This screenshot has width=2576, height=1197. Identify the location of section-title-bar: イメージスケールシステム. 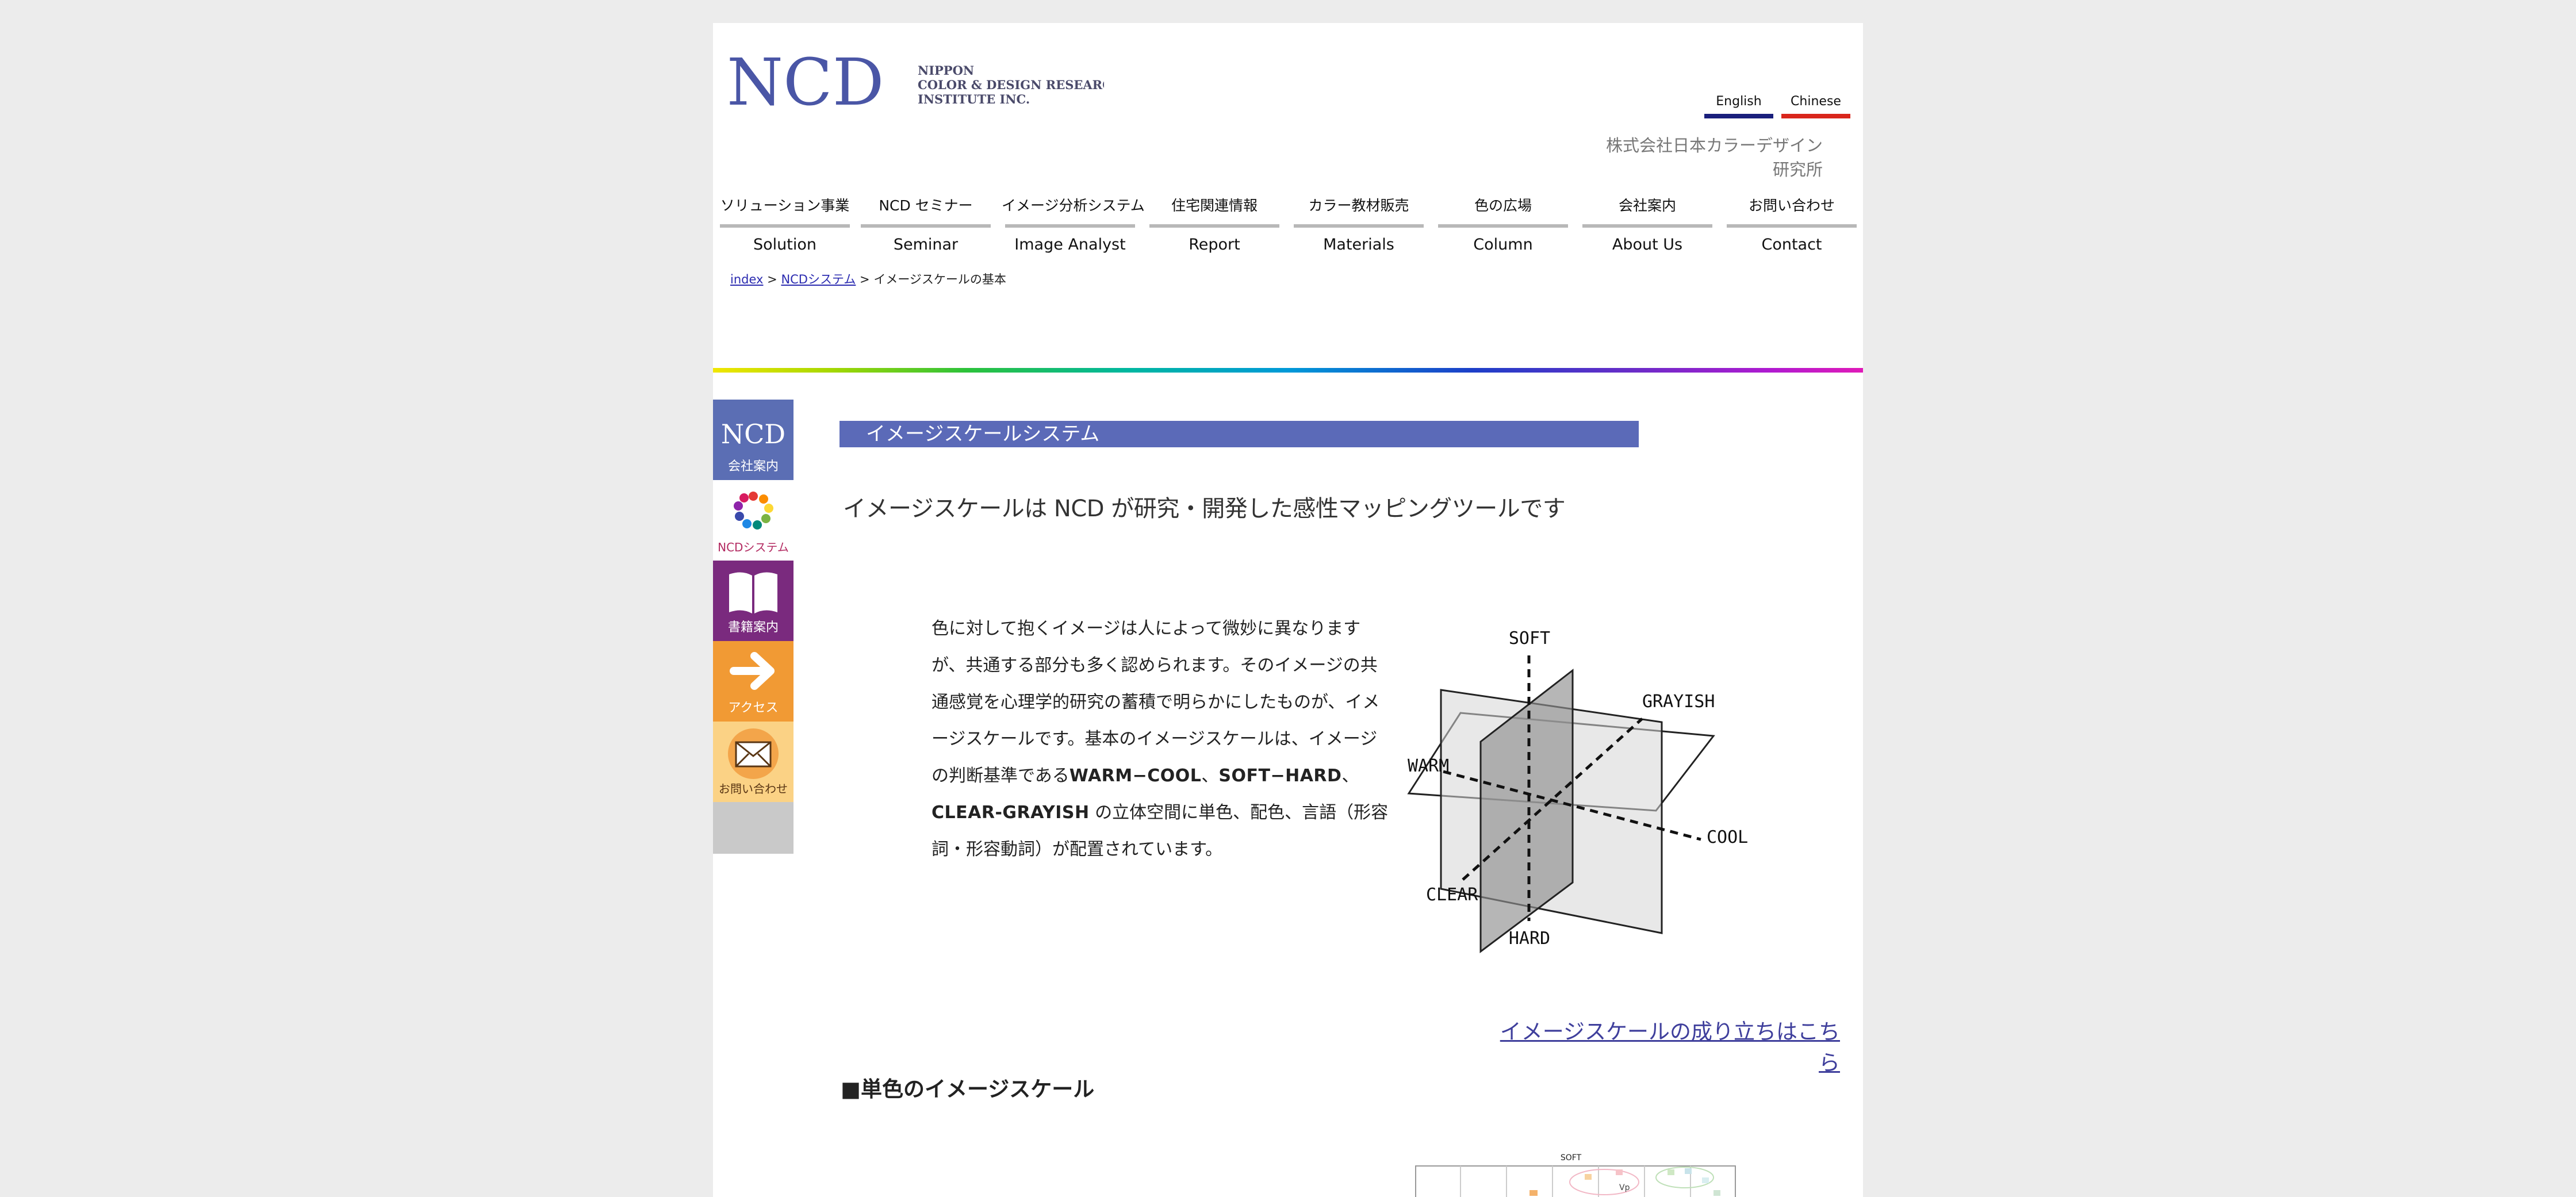
(1239, 434).